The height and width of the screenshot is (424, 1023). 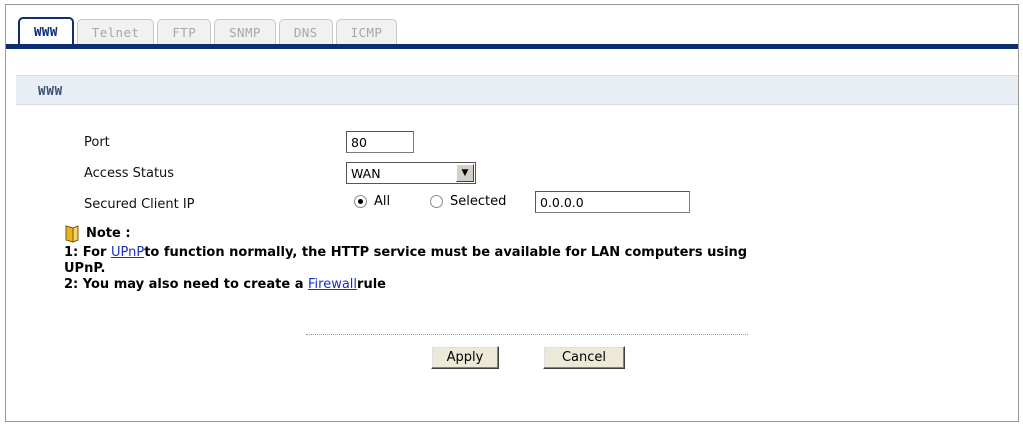 I want to click on note-icon, so click(x=72, y=234).